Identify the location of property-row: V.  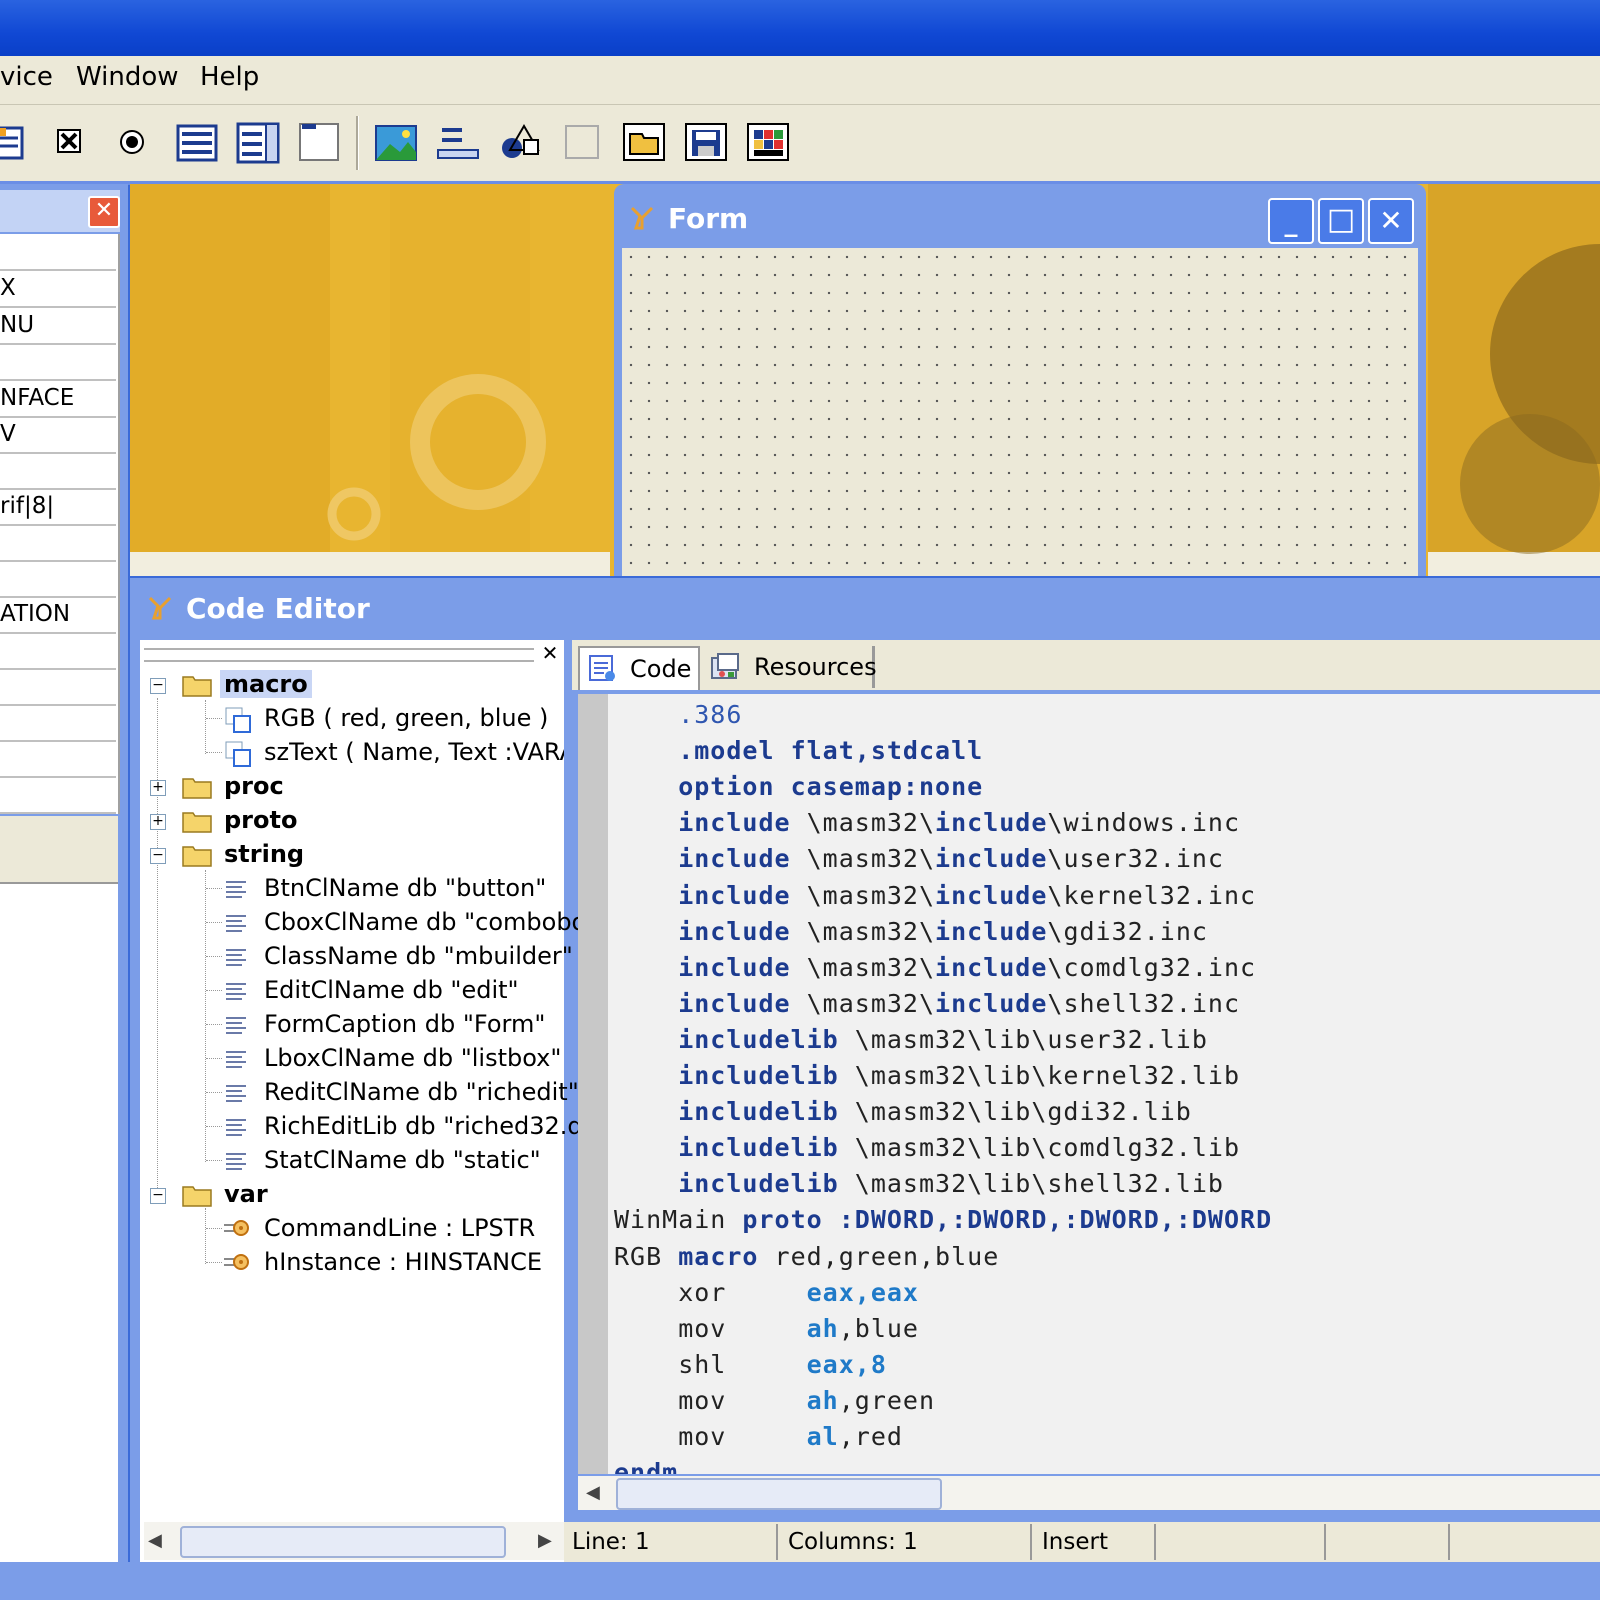
(58, 435).